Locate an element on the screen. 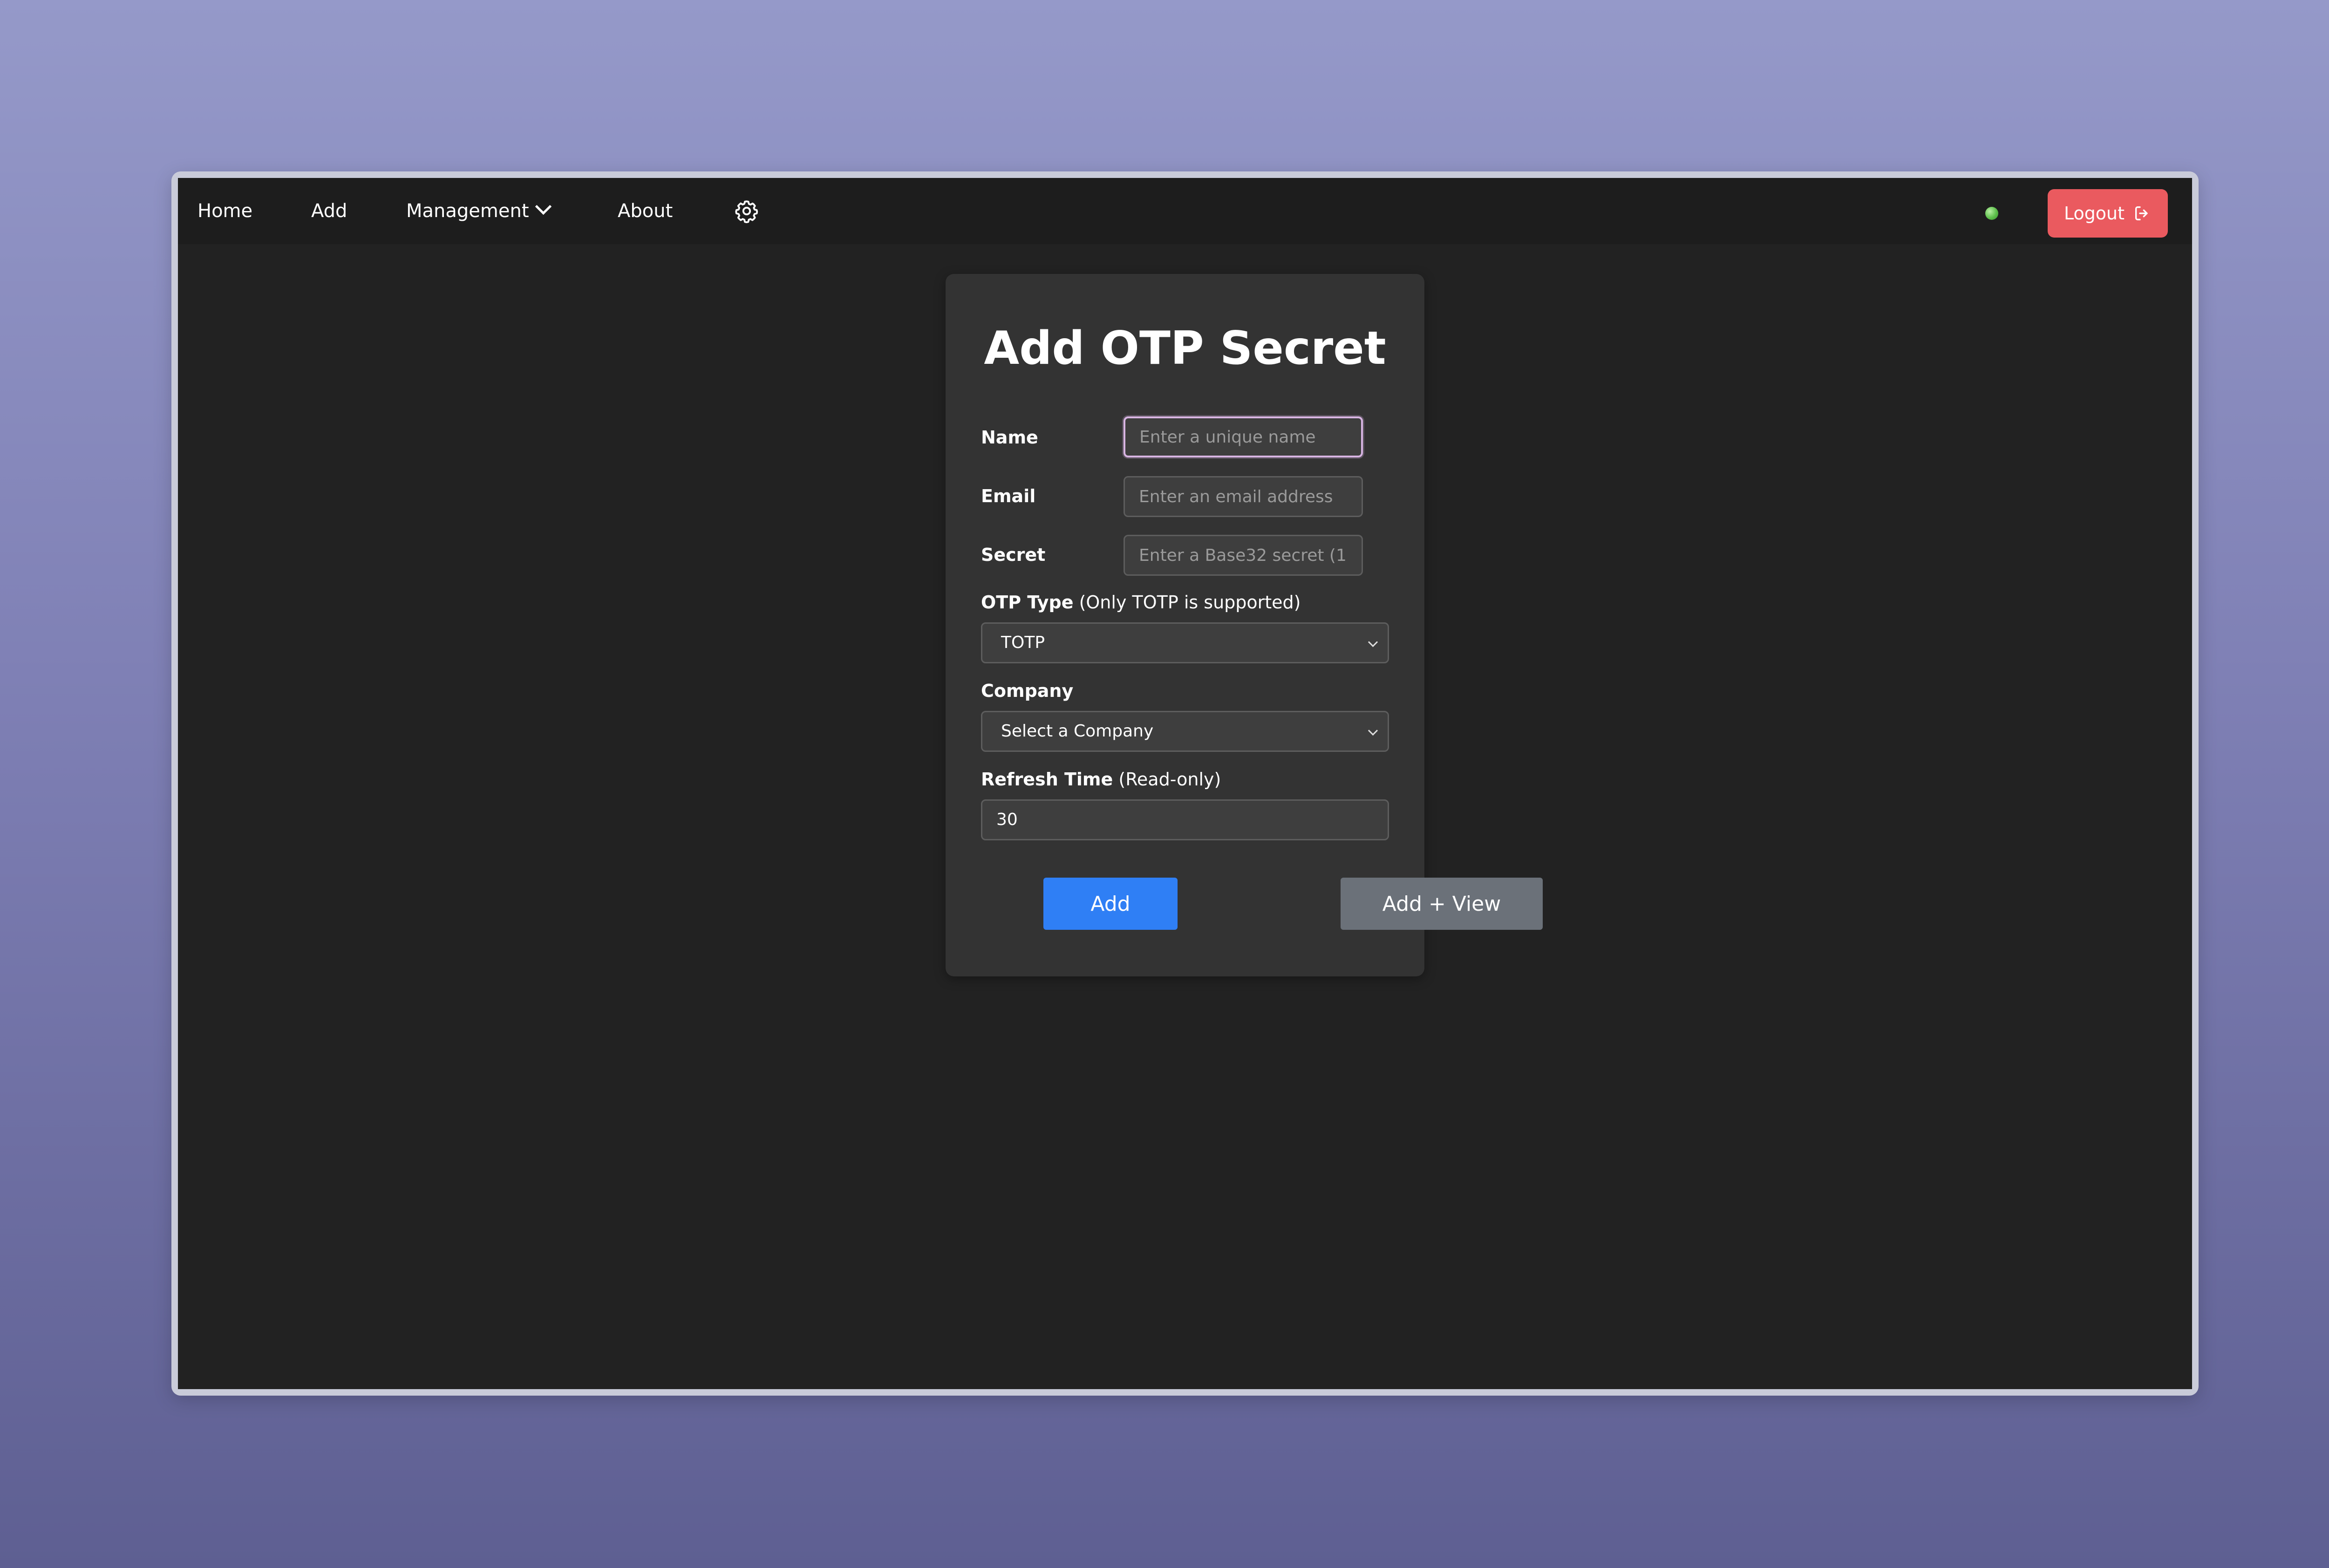 The image size is (2329, 1568). company-label-text: Company is located at coordinates (1027, 691).